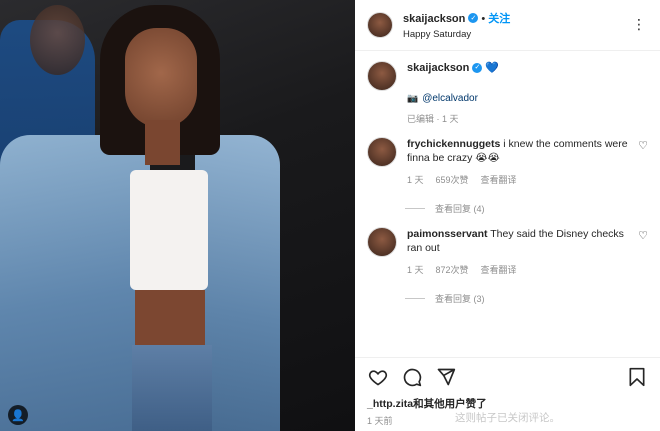 The image size is (660, 431). What do you see at coordinates (438, 68) in the screenshot?
I see `caption-username: skaijackson` at bounding box center [438, 68].